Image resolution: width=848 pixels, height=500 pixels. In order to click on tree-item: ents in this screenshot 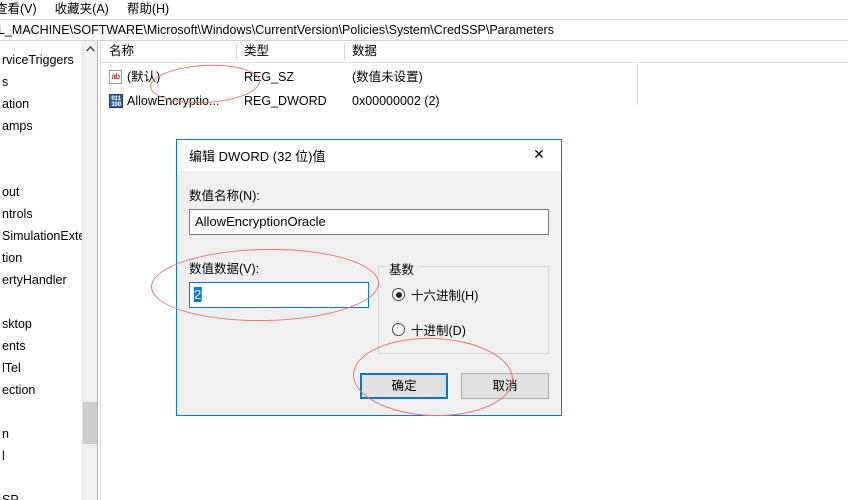, I will do `click(13, 346)`.